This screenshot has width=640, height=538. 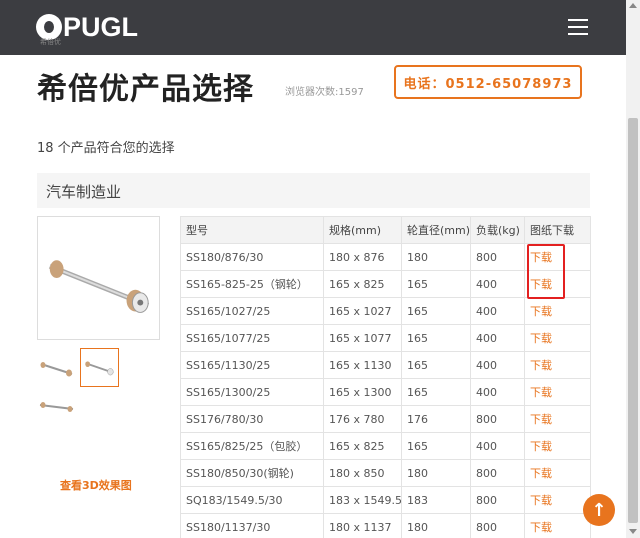 I want to click on product-main-image, so click(x=98, y=278).